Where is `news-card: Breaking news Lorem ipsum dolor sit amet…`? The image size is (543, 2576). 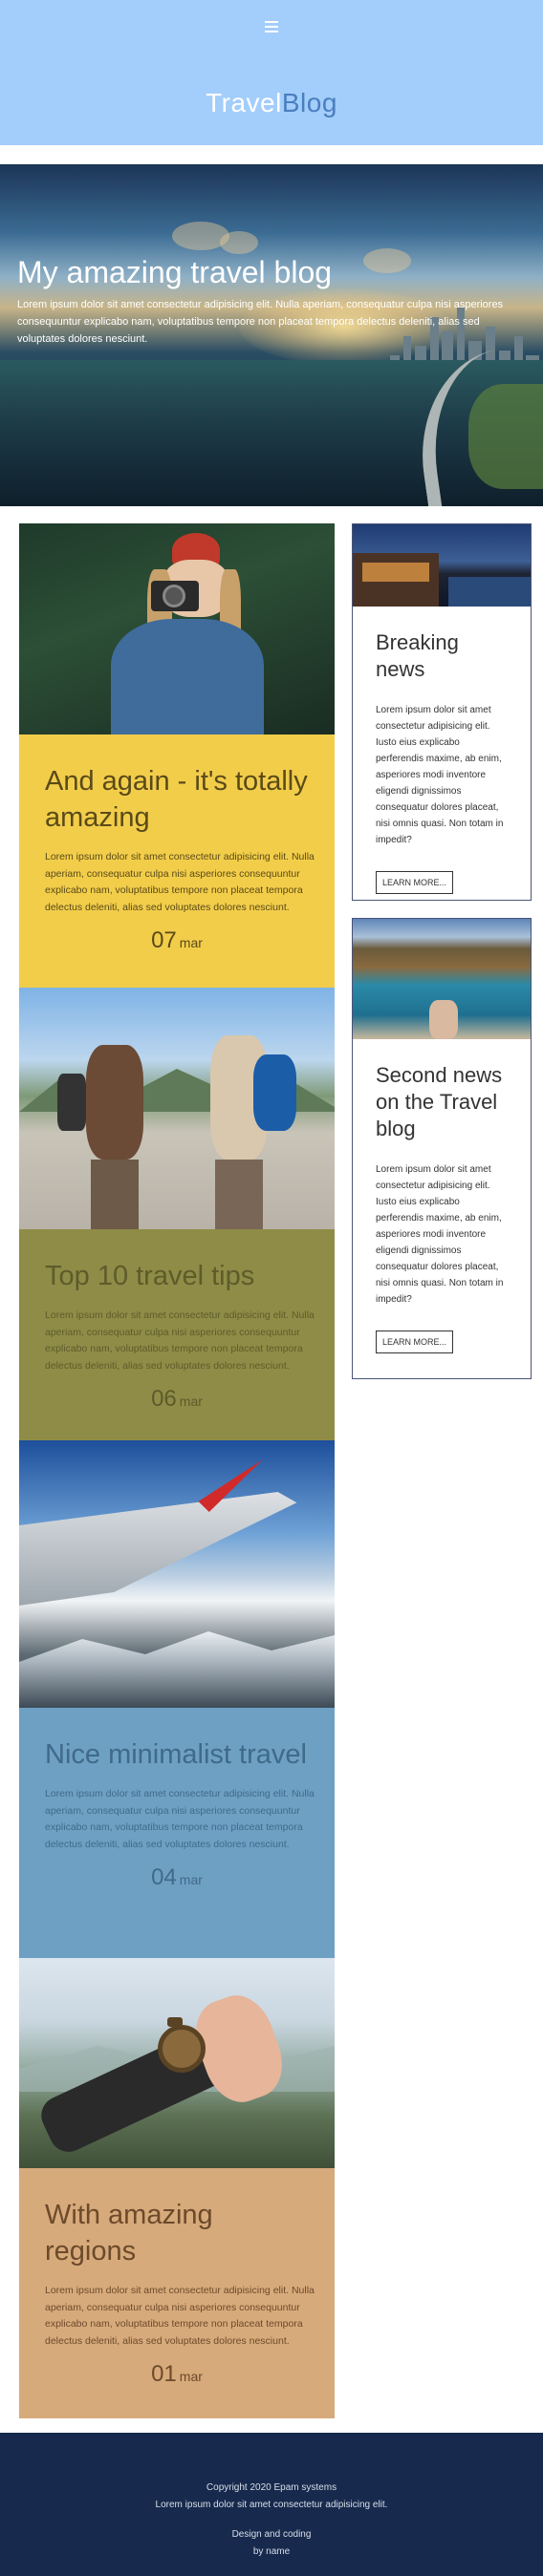
news-card: Breaking news Lorem ipsum dolor sit amet… is located at coordinates (442, 712).